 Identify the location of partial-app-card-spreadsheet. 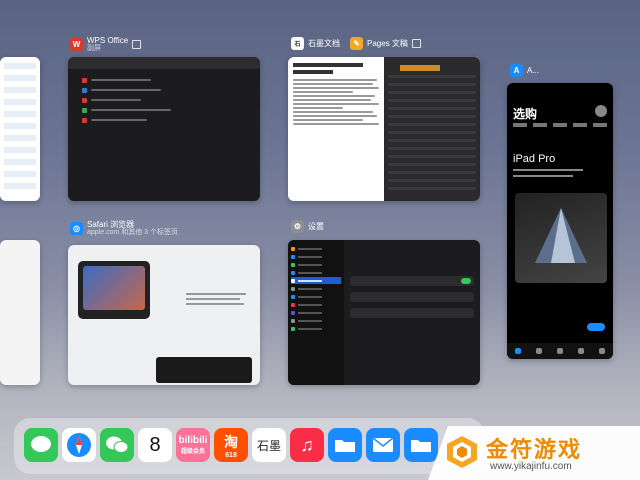
(20, 129).